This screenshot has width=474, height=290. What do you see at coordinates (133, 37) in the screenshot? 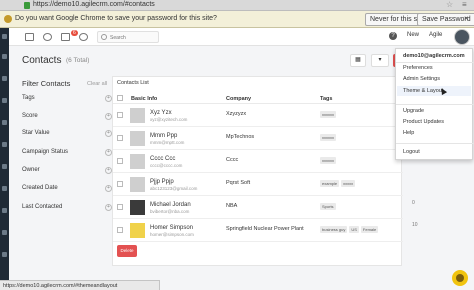
I see `search-input` at bounding box center [133, 37].